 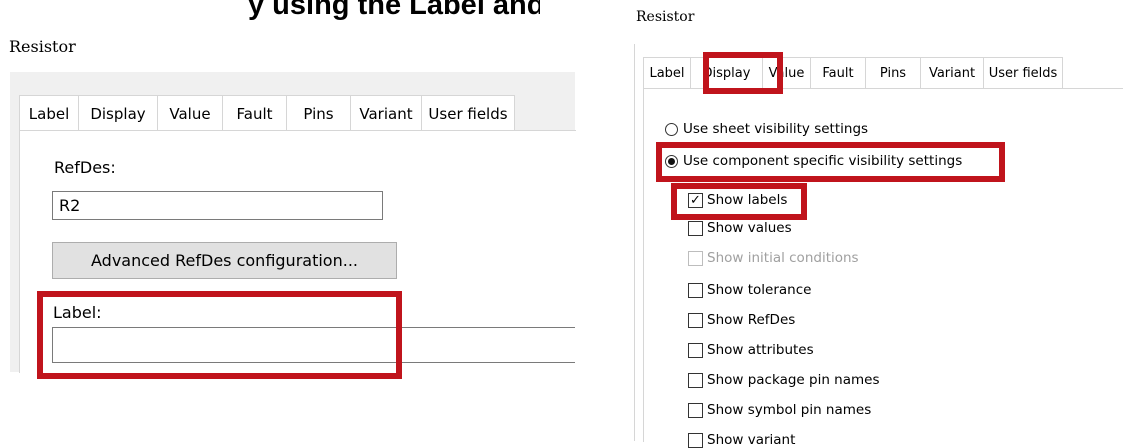 I want to click on checkbox-row: Show values, so click(x=740, y=228).